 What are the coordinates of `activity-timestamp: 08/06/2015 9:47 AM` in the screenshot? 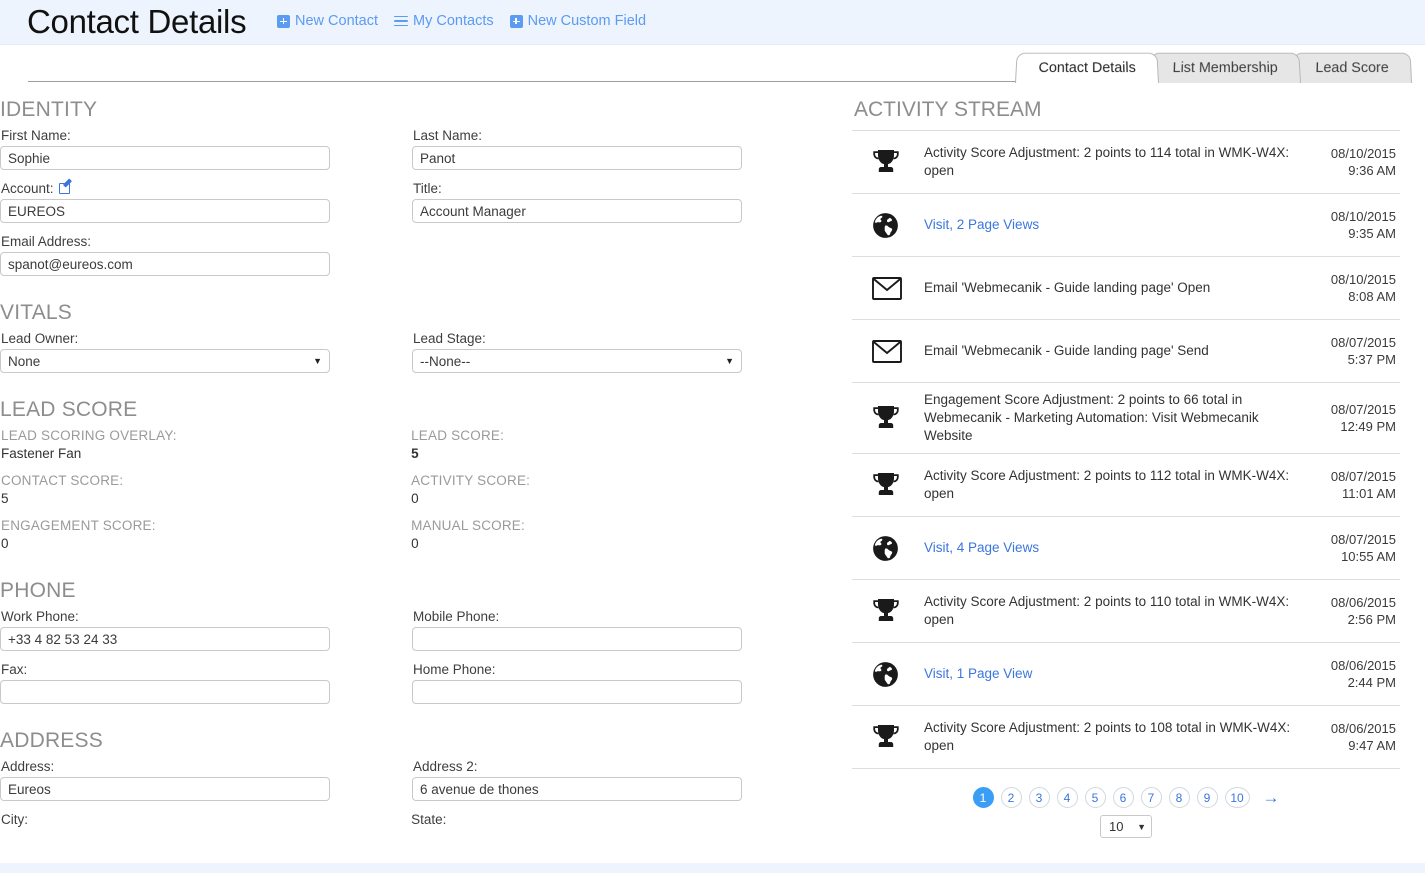 It's located at (1353, 737).